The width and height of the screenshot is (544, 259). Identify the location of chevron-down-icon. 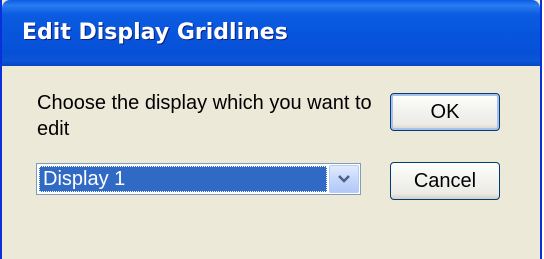
(344, 179).